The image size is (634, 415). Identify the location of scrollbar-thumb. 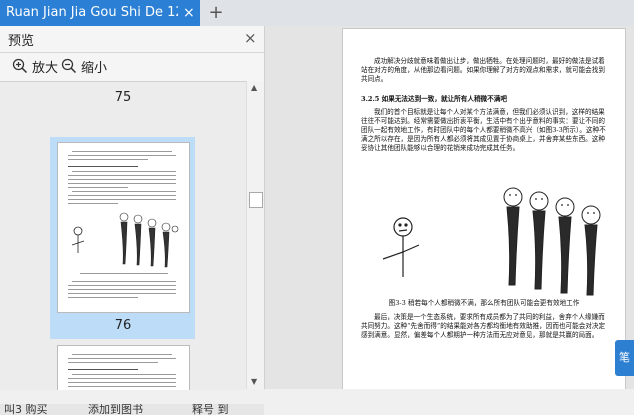
(256, 200).